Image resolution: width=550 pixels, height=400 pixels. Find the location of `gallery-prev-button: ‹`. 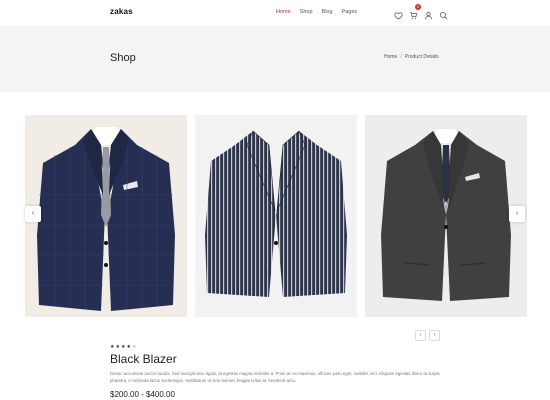

gallery-prev-button: ‹ is located at coordinates (33, 214).